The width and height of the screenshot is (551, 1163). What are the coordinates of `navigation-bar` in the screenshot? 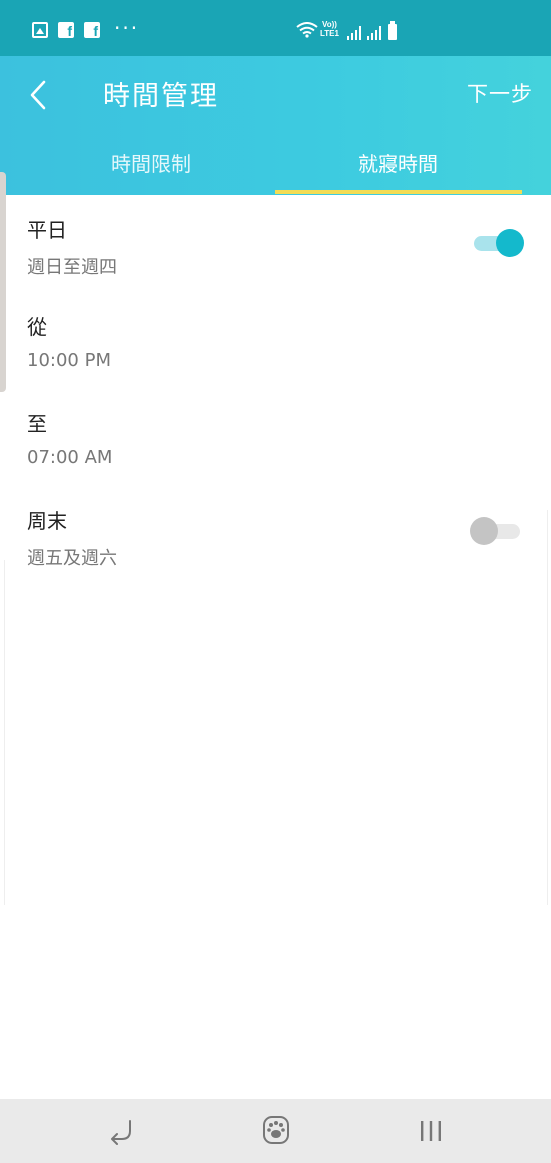 It's located at (275, 1131).